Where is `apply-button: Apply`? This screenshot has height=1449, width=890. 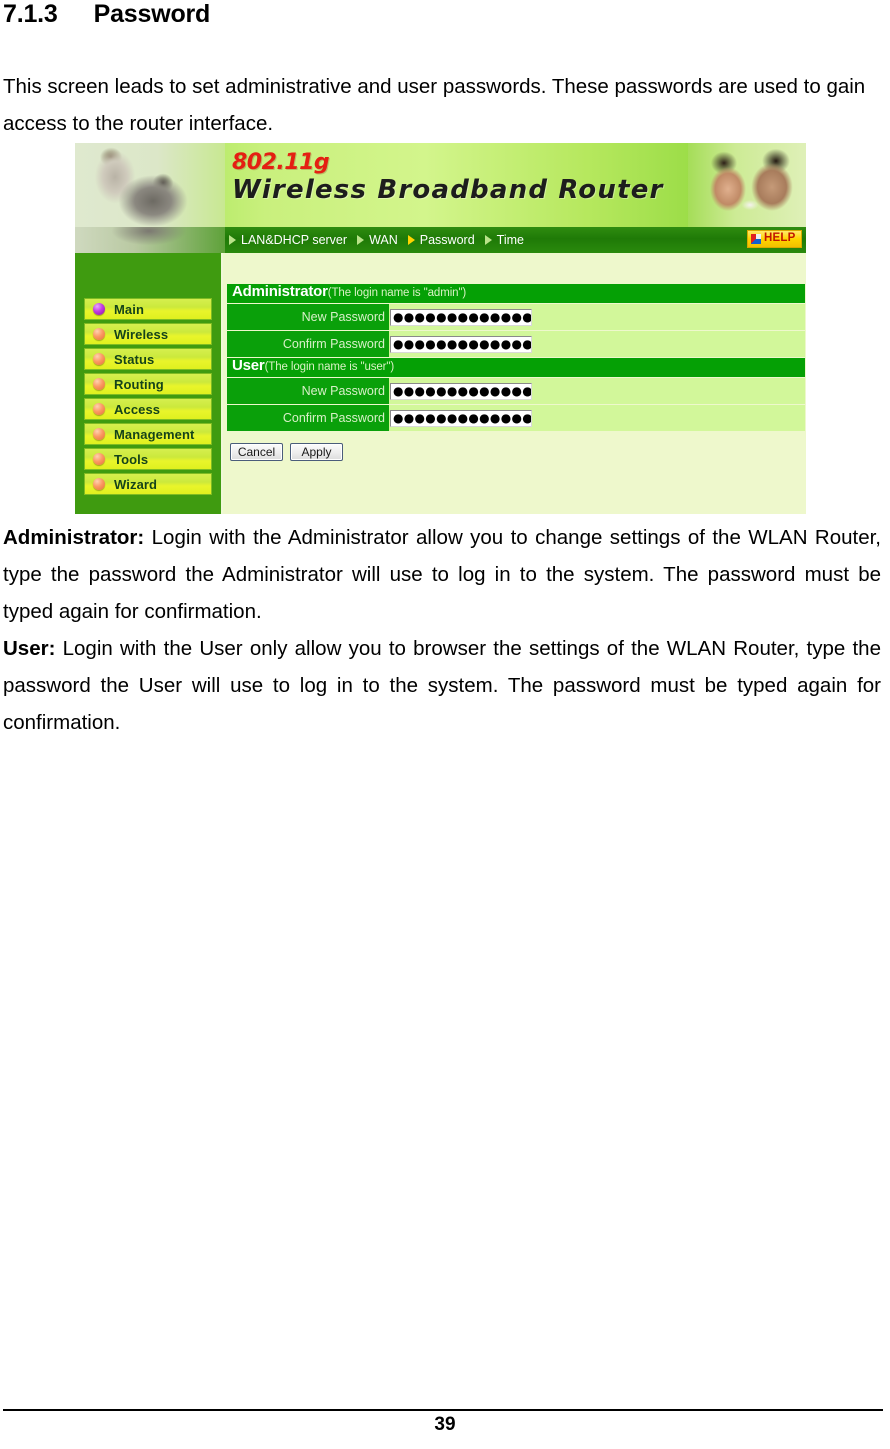
apply-button: Apply is located at coordinates (316, 452).